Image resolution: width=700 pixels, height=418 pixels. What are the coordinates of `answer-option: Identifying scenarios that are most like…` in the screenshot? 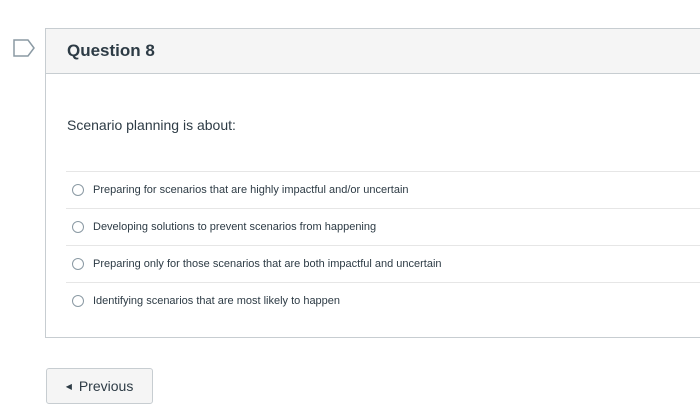 It's located at (383, 300).